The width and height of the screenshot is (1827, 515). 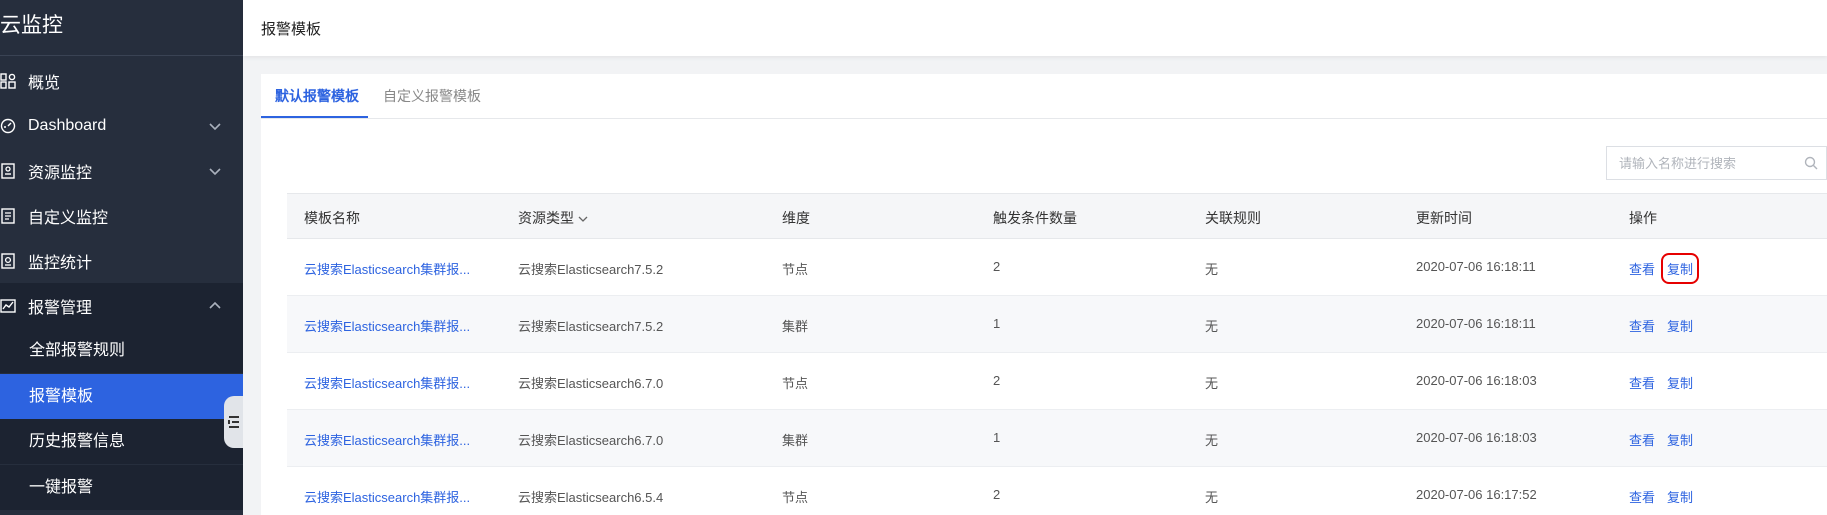 What do you see at coordinates (332, 218) in the screenshot?
I see `column-header-name: 模板名称` at bounding box center [332, 218].